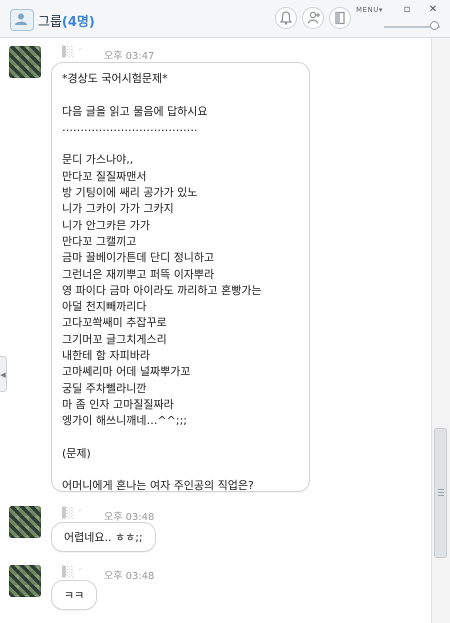  I want to click on message-line: 문디 가스나야,,, so click(98, 160).